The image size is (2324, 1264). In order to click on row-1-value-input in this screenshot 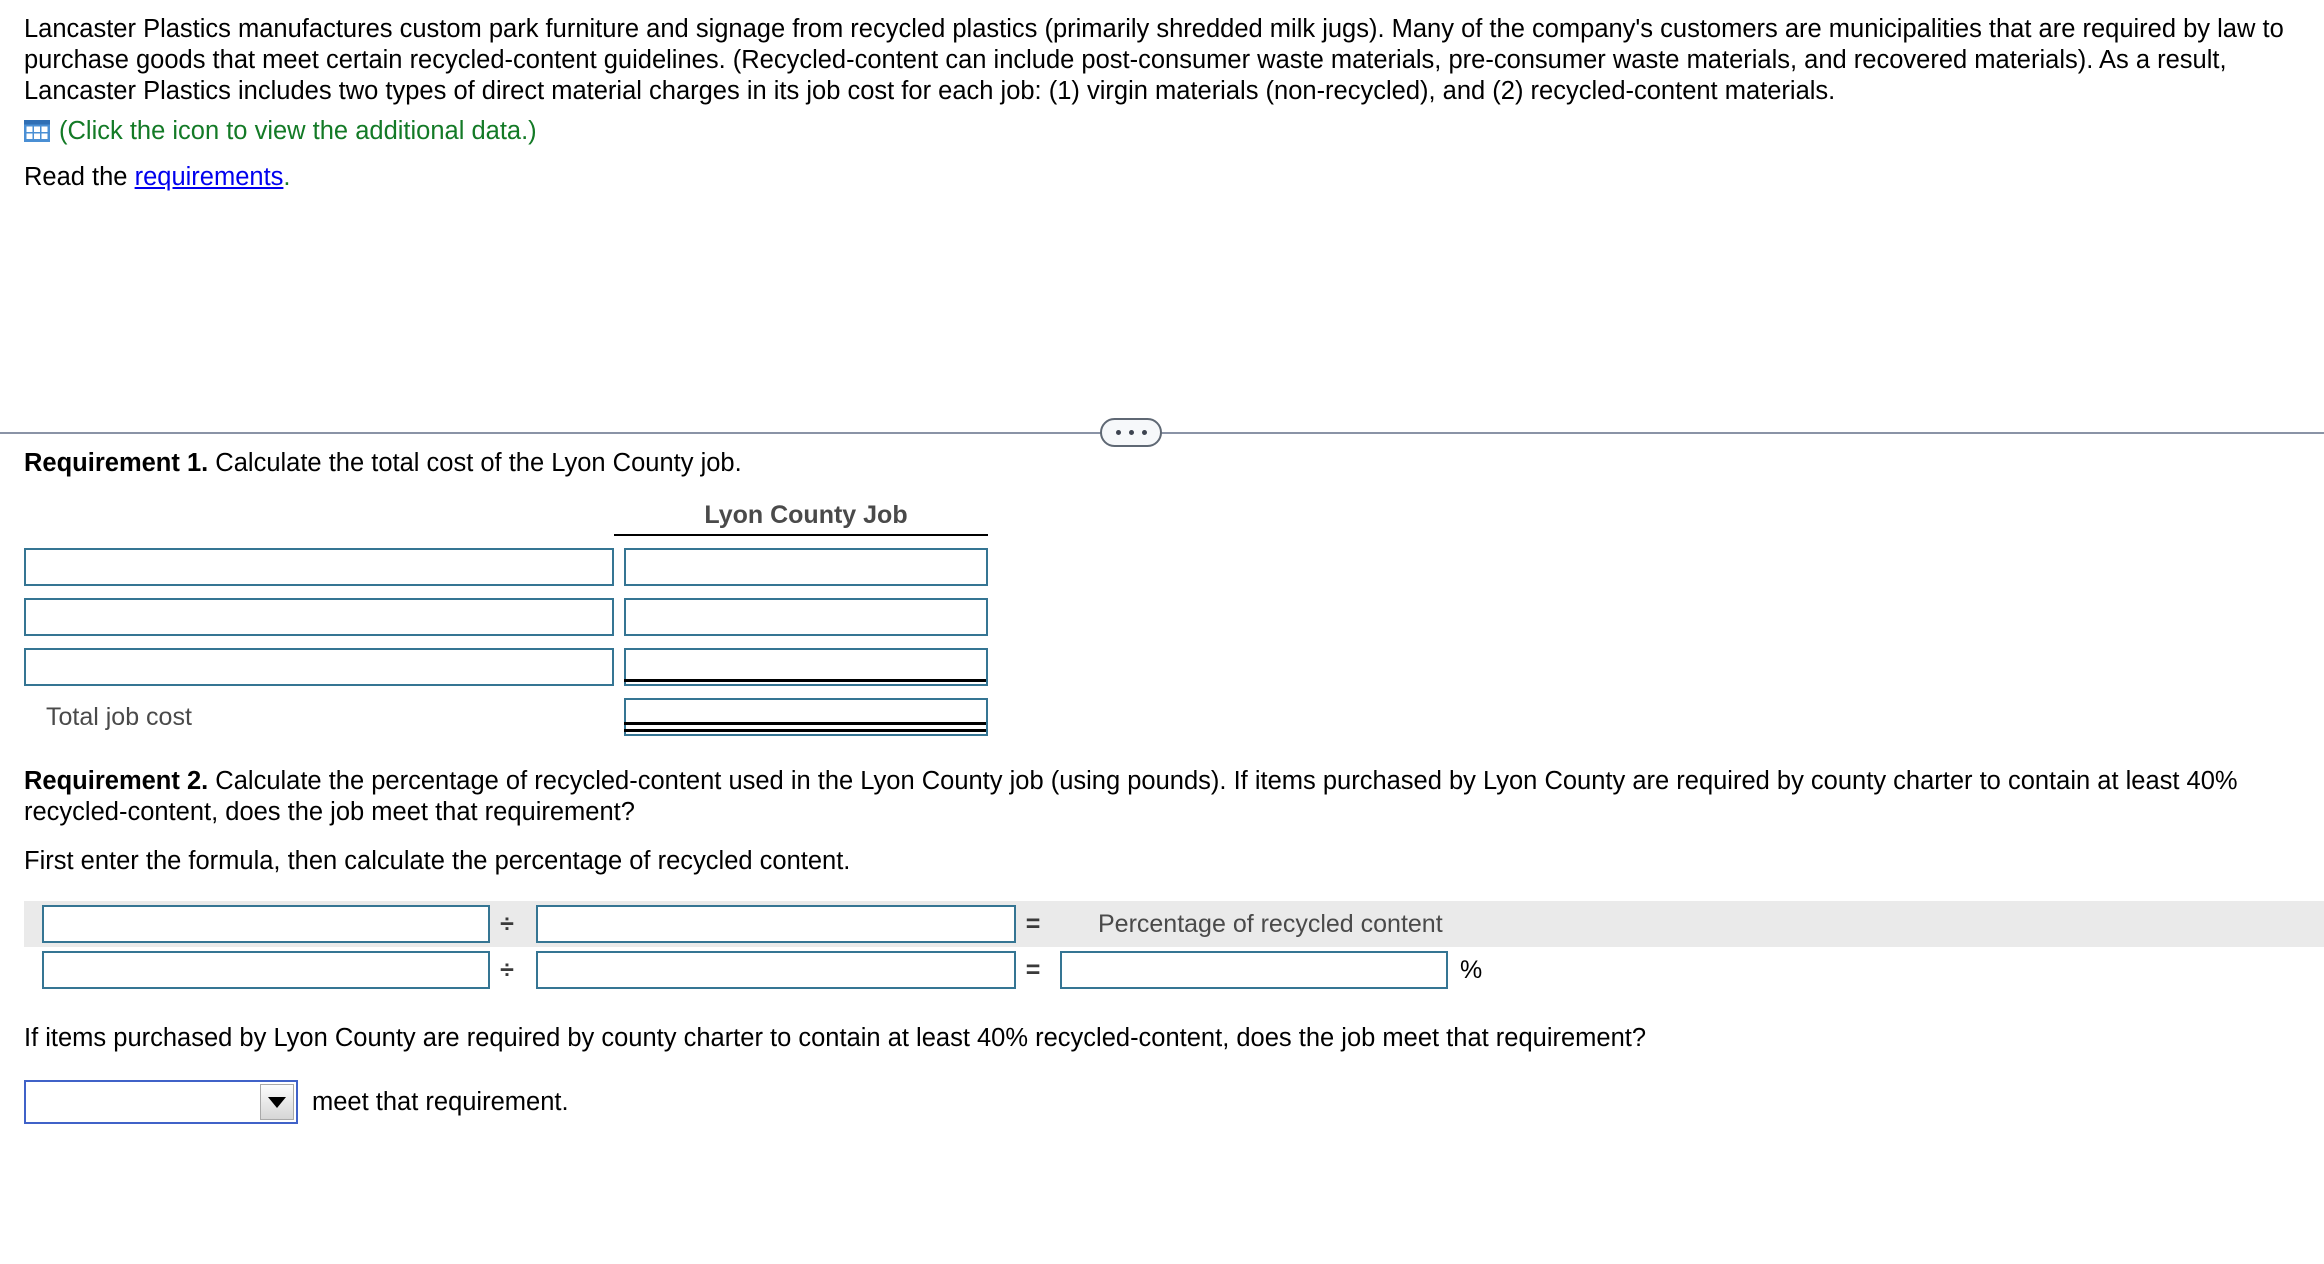, I will do `click(806, 567)`.